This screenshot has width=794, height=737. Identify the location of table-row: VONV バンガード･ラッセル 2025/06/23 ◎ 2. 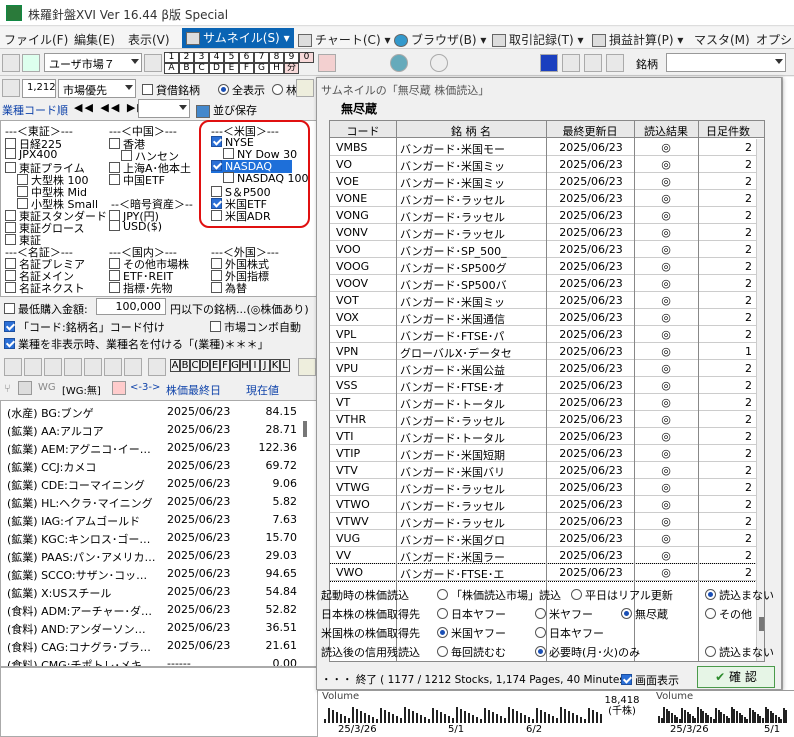
(543, 232).